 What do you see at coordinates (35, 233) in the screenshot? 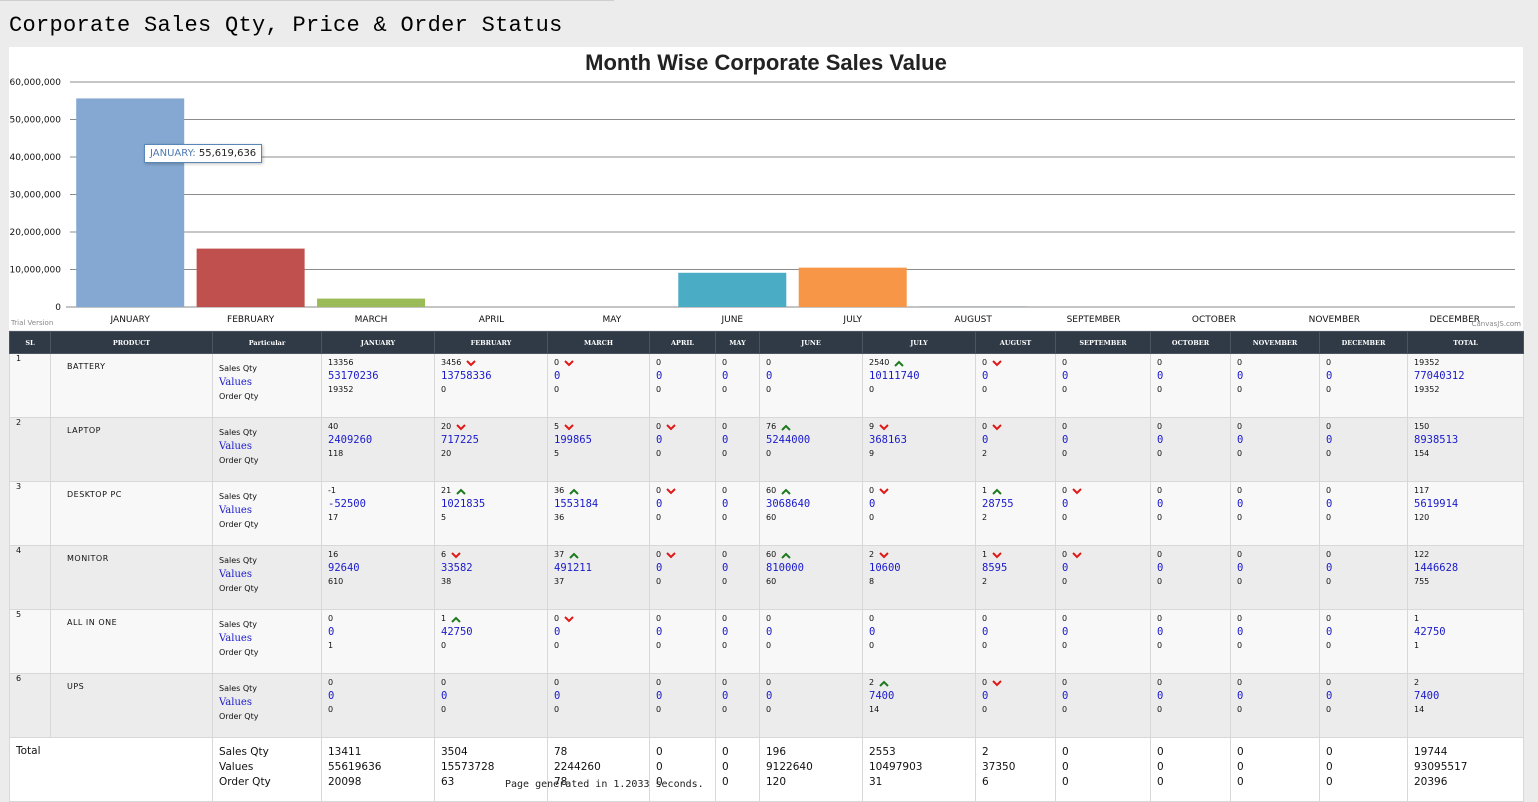
I see `y-tick-label: 20,000,000` at bounding box center [35, 233].